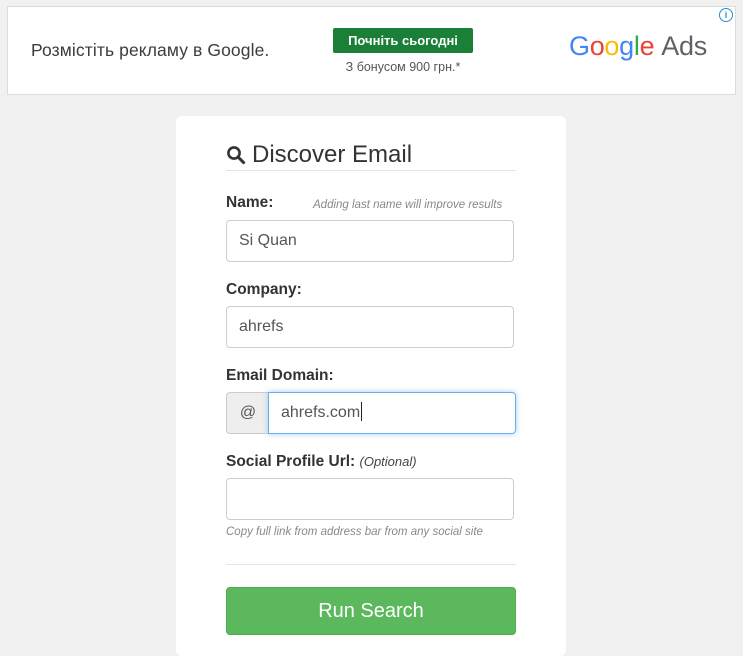 Image resolution: width=743 pixels, height=656 pixels. What do you see at coordinates (362, 411) in the screenshot?
I see `text-caret` at bounding box center [362, 411].